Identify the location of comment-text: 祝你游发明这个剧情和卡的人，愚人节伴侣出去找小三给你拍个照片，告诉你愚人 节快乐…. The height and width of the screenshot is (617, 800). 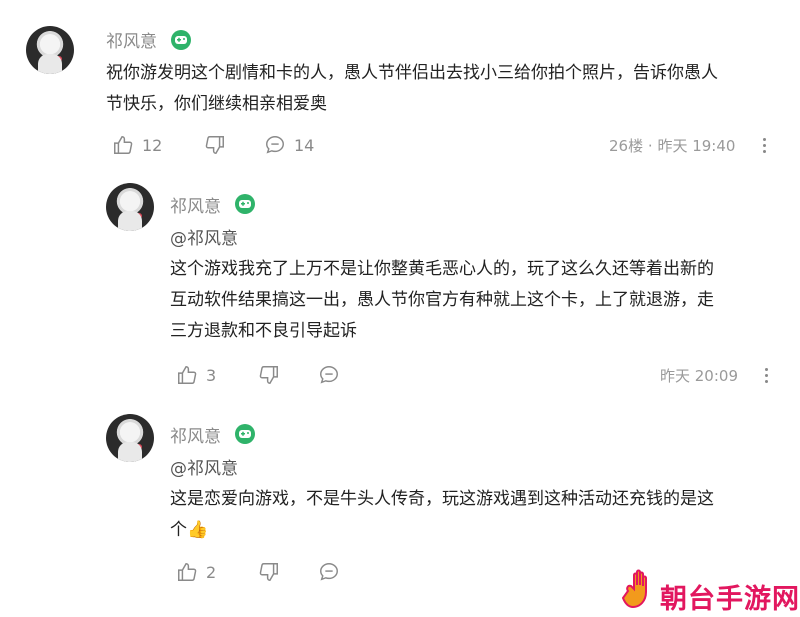
(436, 89).